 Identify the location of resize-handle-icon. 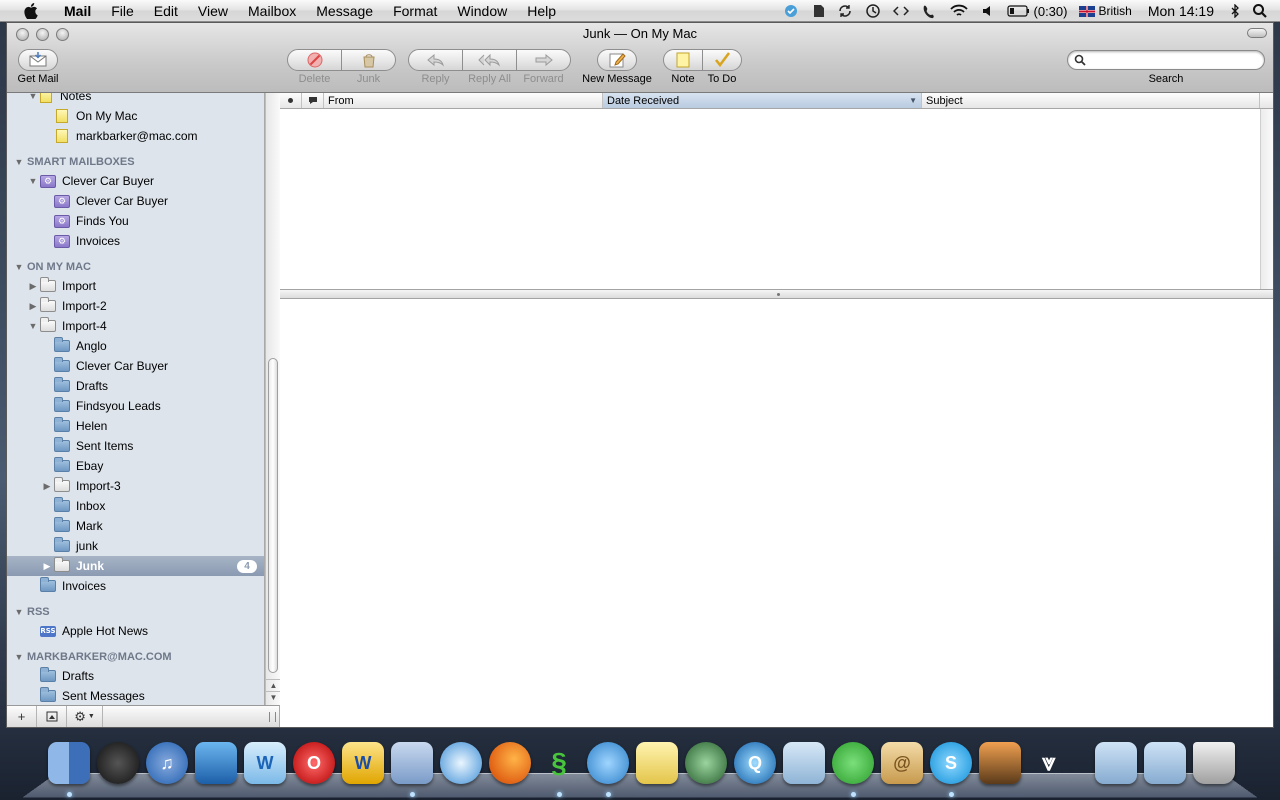
(272, 717).